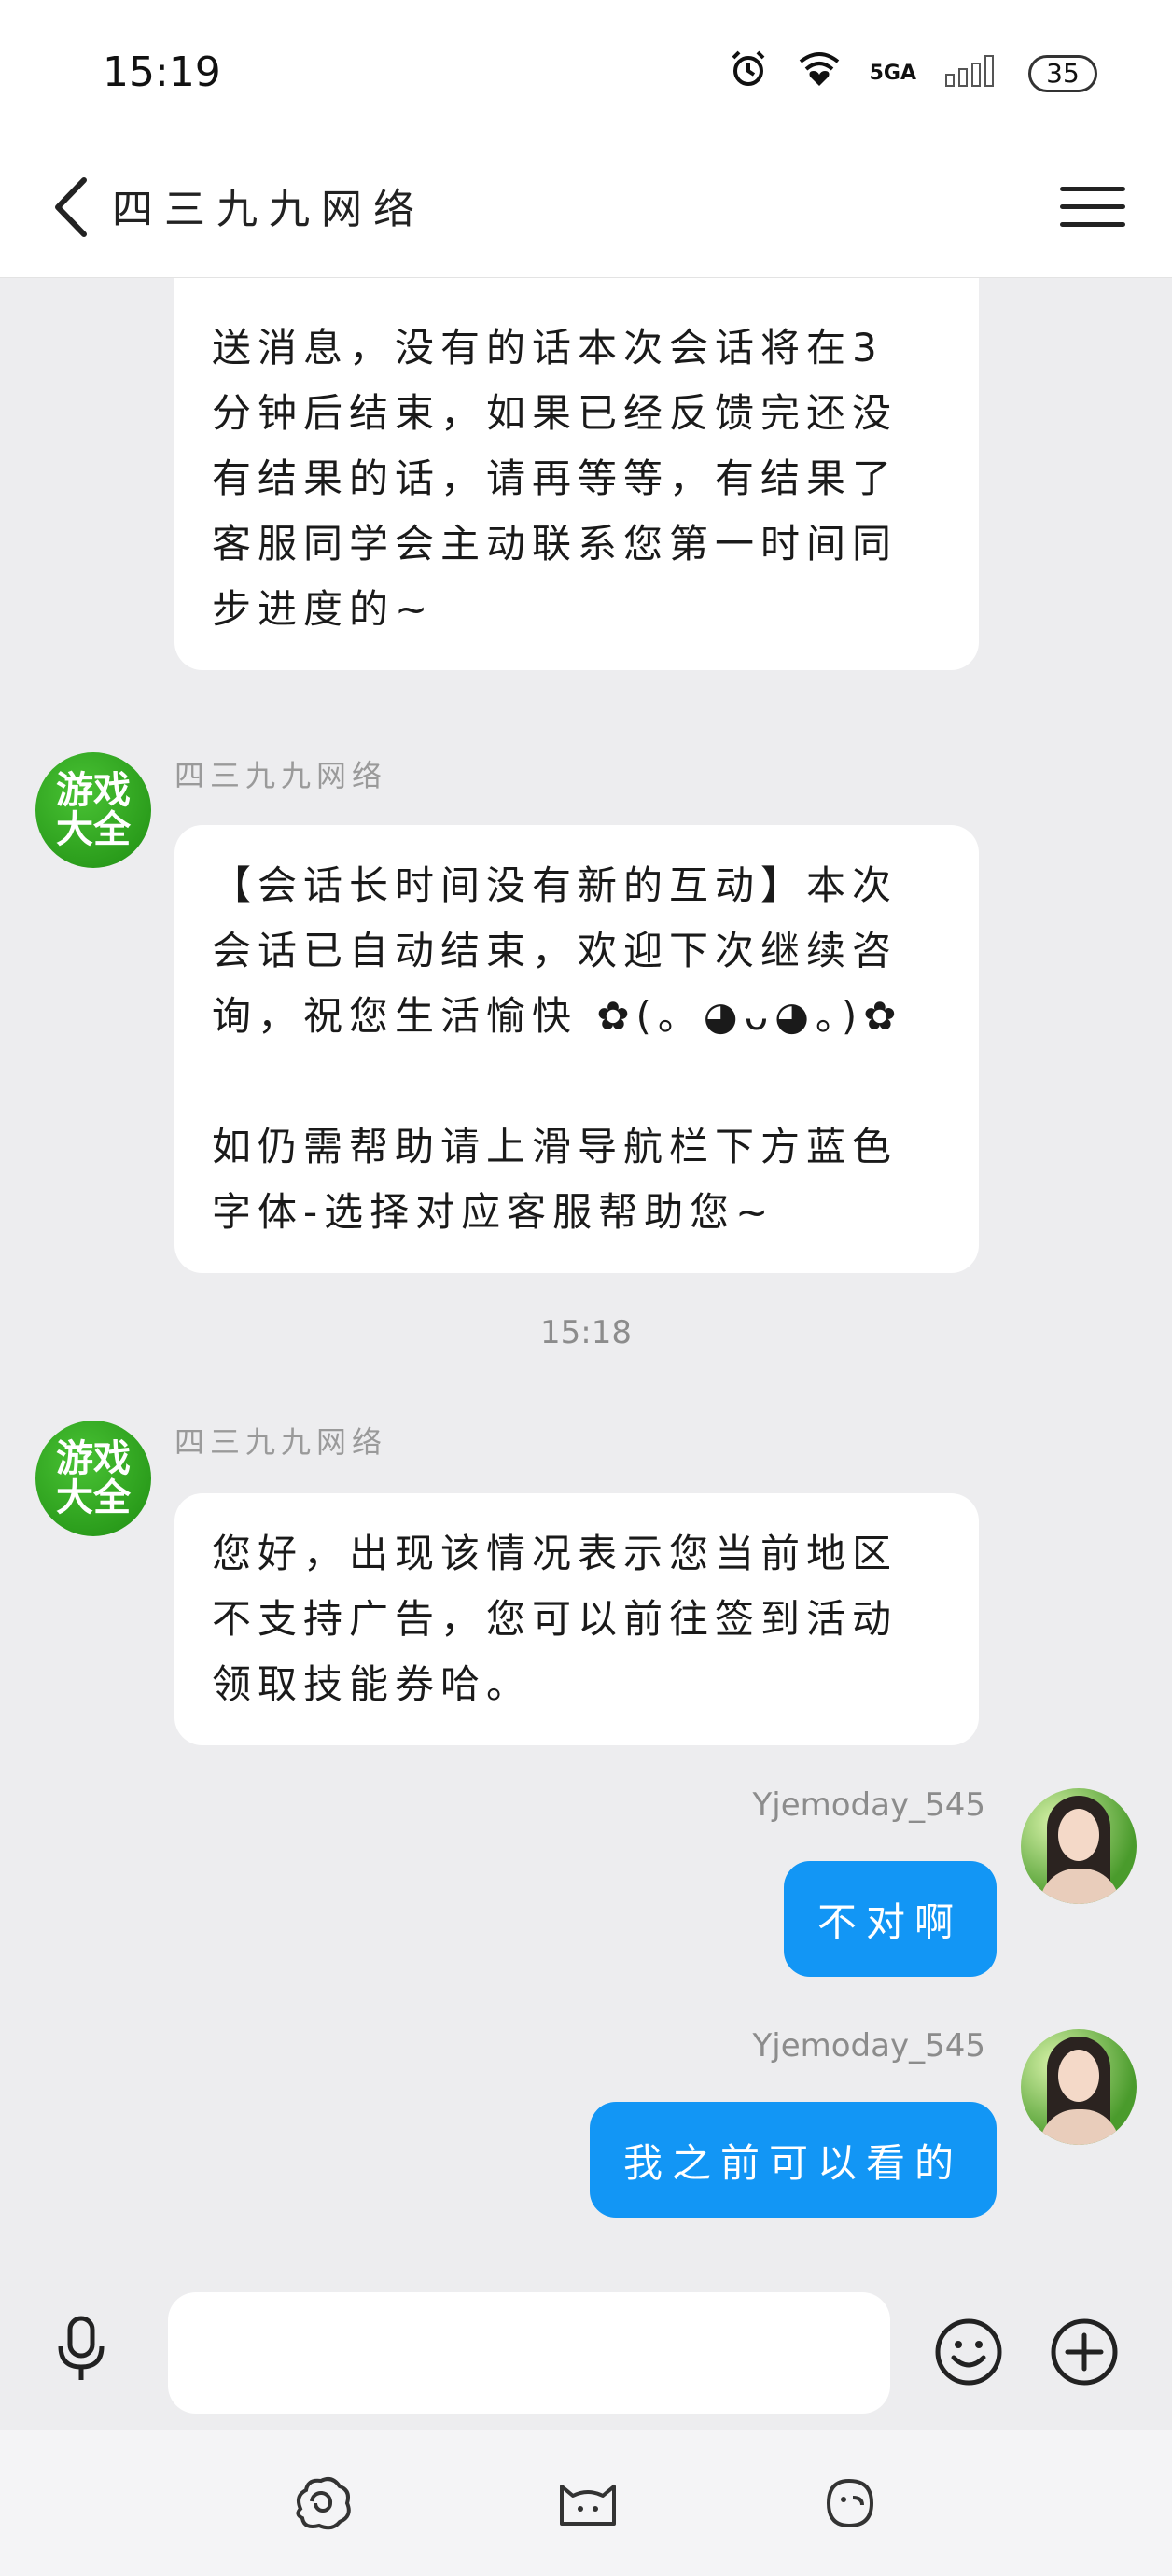  I want to click on page-title: 四三九九网络, so click(269, 209).